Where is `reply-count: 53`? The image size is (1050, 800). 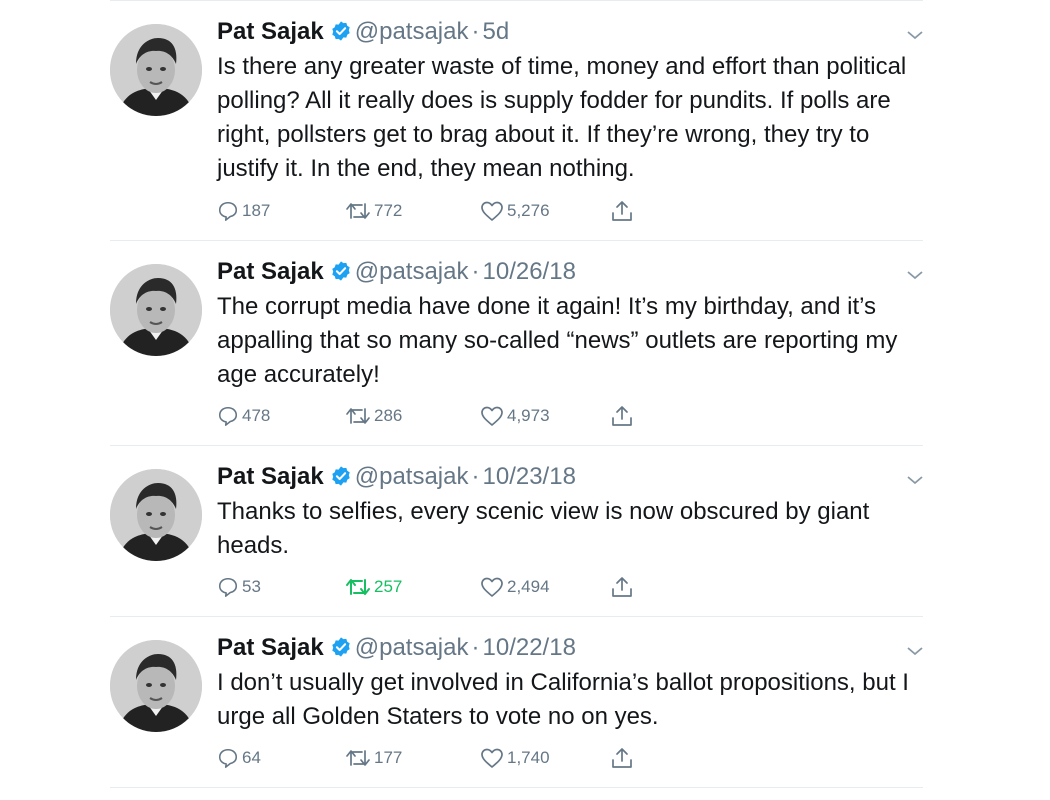
reply-count: 53 is located at coordinates (251, 586).